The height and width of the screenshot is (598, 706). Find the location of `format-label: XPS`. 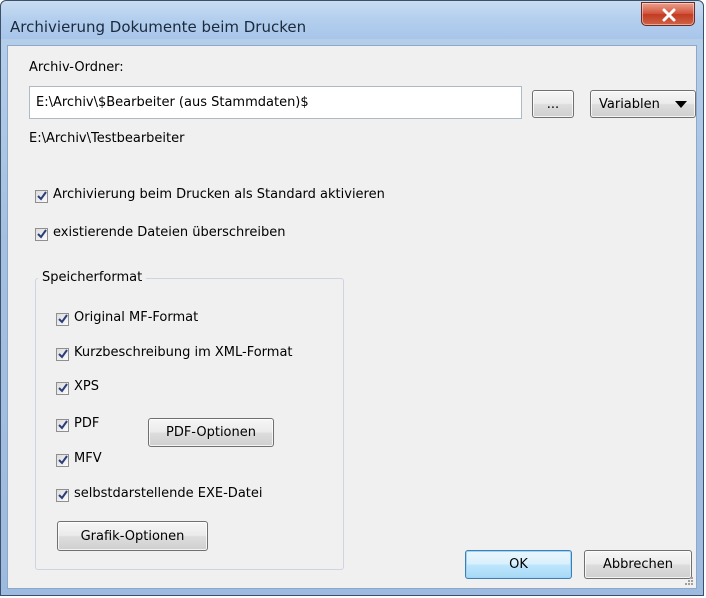

format-label: XPS is located at coordinates (86, 386).